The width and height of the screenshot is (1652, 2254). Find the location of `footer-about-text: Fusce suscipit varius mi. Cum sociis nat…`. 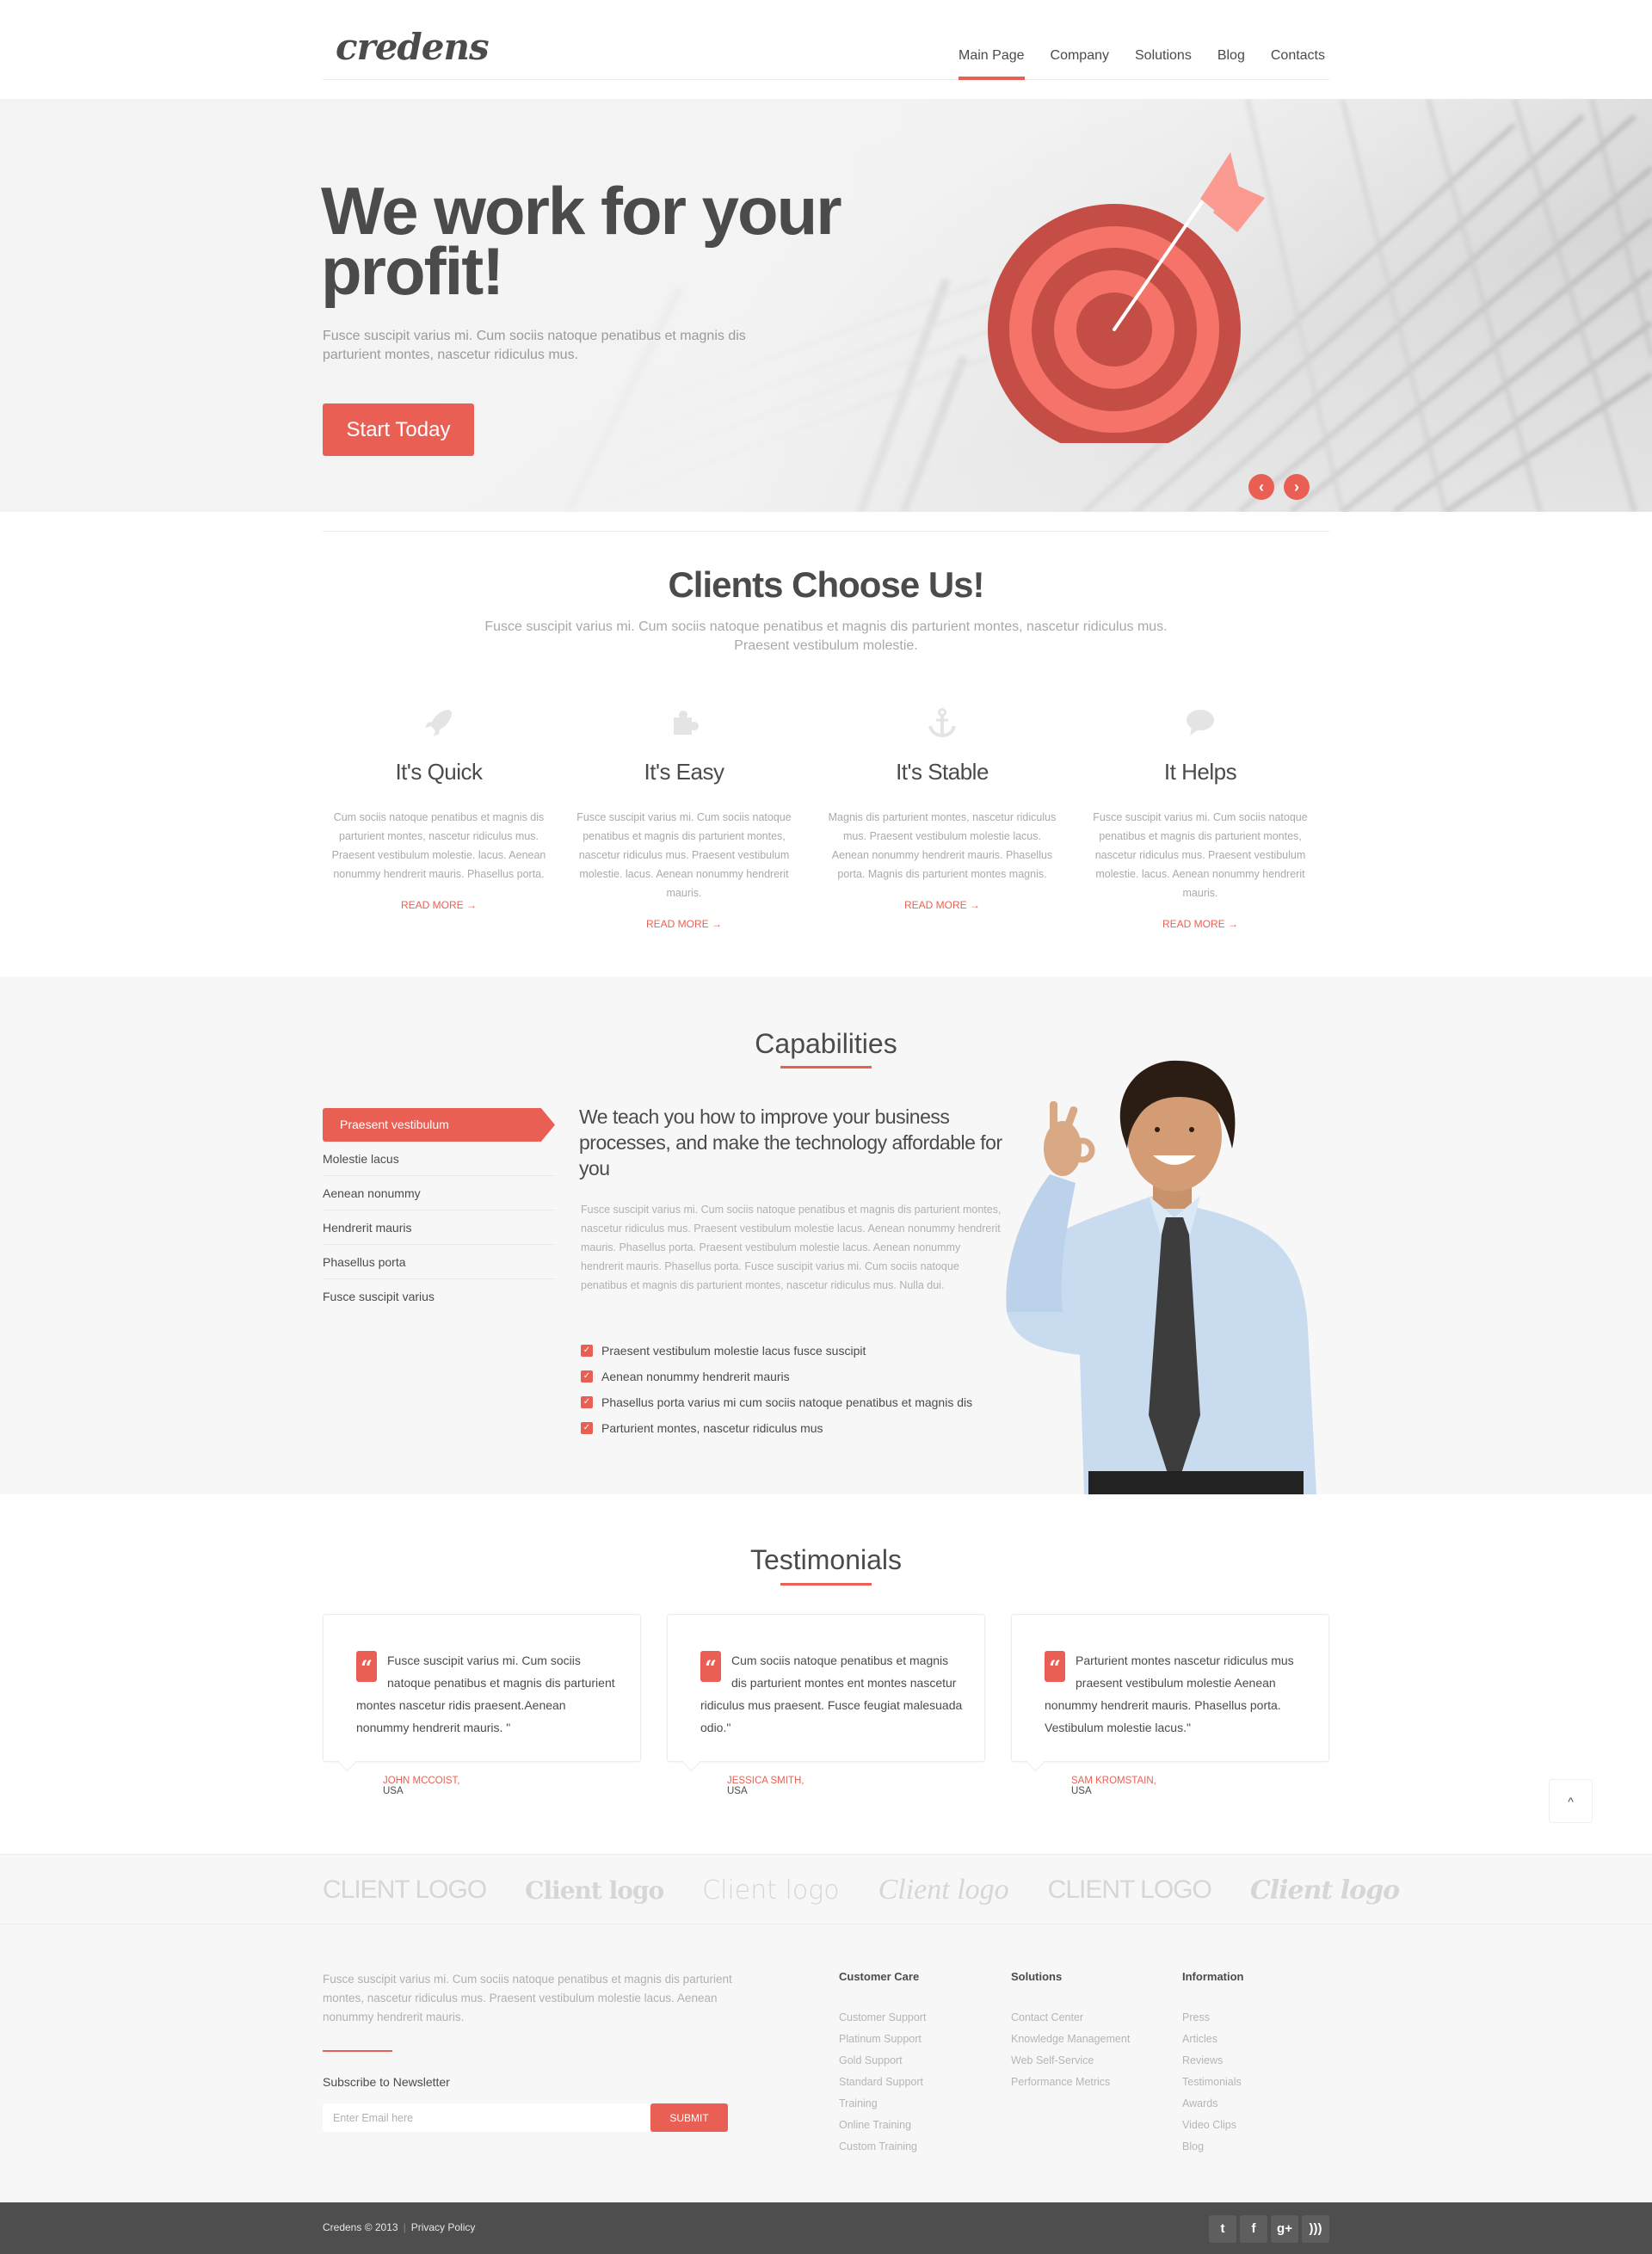

footer-about-text: Fusce suscipit varius mi. Cum sociis nat… is located at coordinates (527, 1998).